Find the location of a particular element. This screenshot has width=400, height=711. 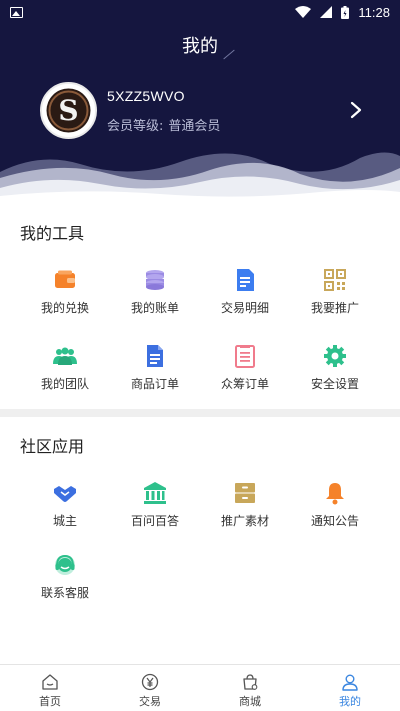

community-title: 社区应用 is located at coordinates (52, 446).